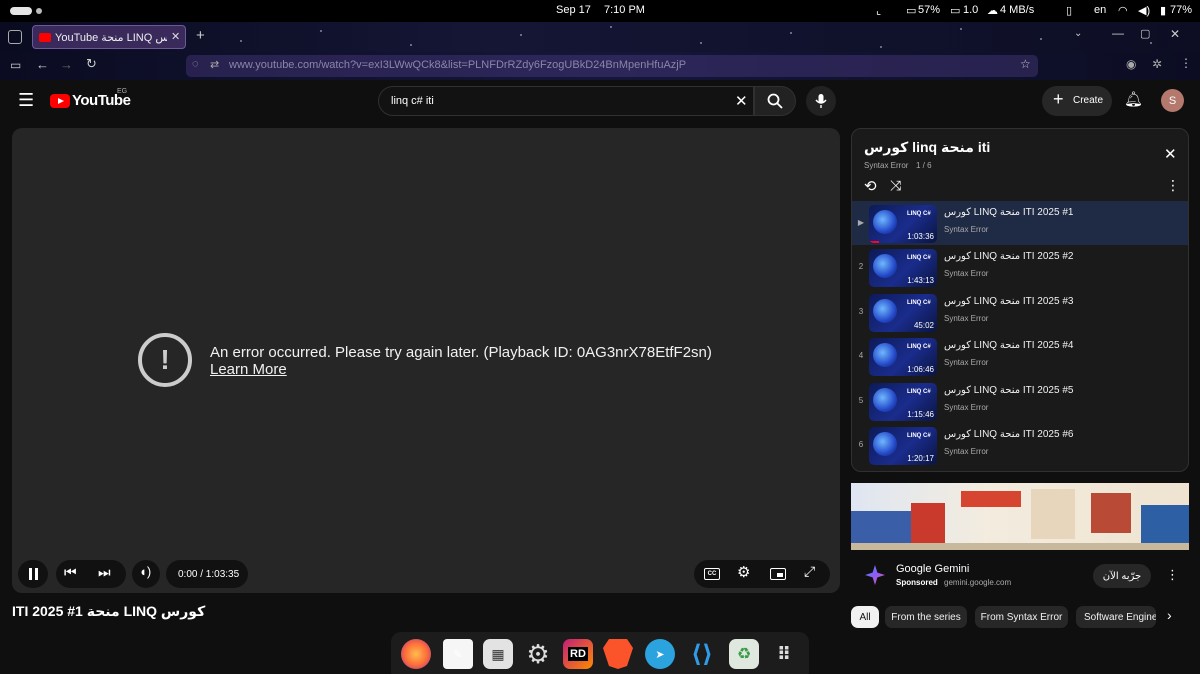  What do you see at coordinates (978, 582) in the screenshot?
I see `ad-domain: gemini.google.com` at bounding box center [978, 582].